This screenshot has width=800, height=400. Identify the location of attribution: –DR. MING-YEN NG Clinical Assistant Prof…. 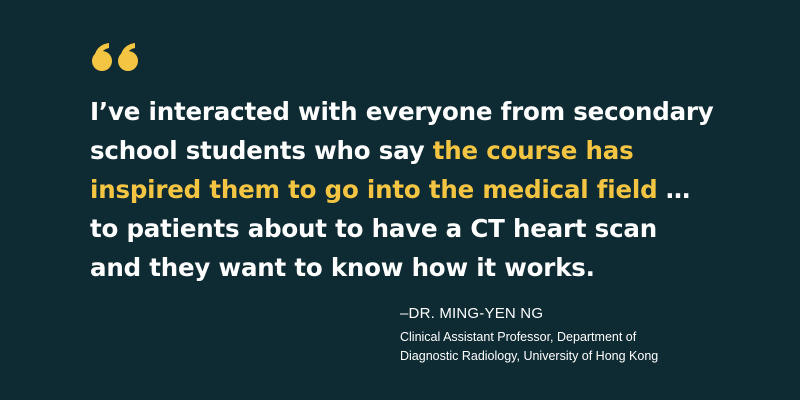
(570, 335).